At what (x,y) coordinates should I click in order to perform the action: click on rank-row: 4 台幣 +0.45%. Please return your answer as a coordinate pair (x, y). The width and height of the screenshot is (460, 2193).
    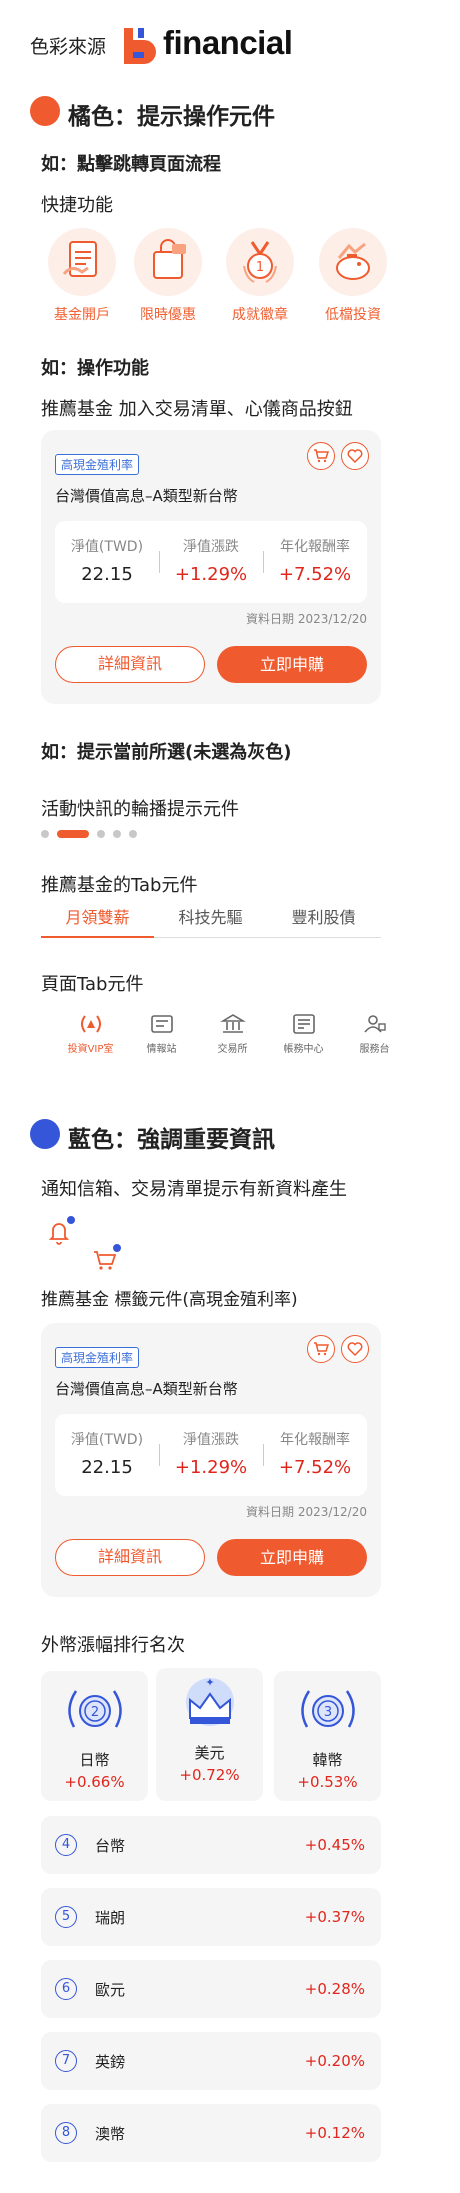
    Looking at the image, I should click on (211, 1845).